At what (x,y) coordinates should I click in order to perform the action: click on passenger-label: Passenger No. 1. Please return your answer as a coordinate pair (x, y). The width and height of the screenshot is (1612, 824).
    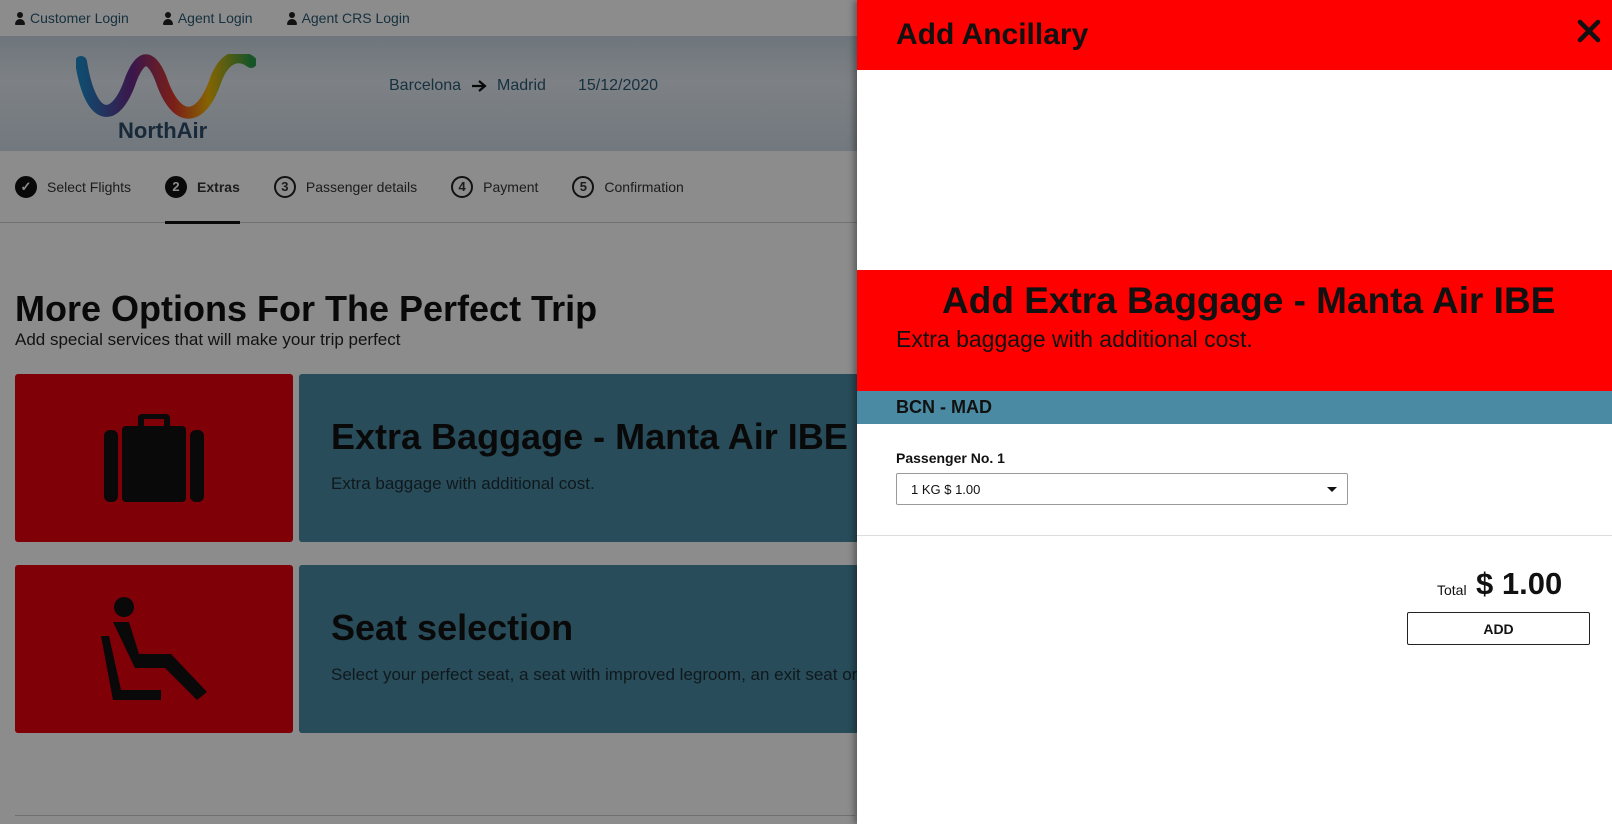
    Looking at the image, I should click on (950, 458).